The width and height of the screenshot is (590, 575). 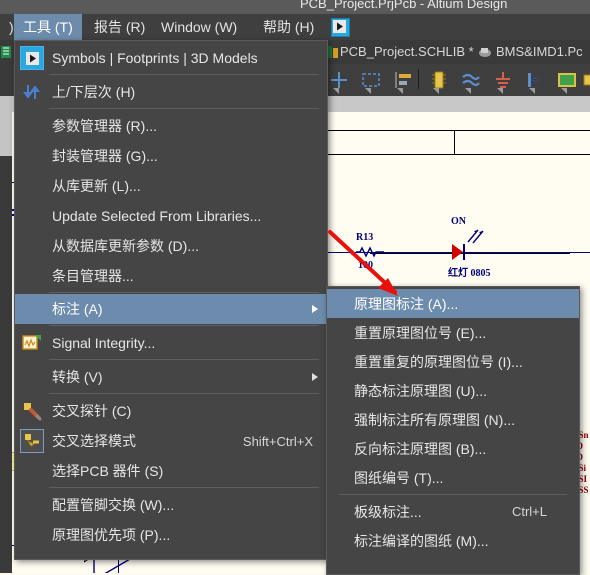 What do you see at coordinates (94, 441) in the screenshot?
I see `menu-label-cross-select-mode: 交叉选择模式` at bounding box center [94, 441].